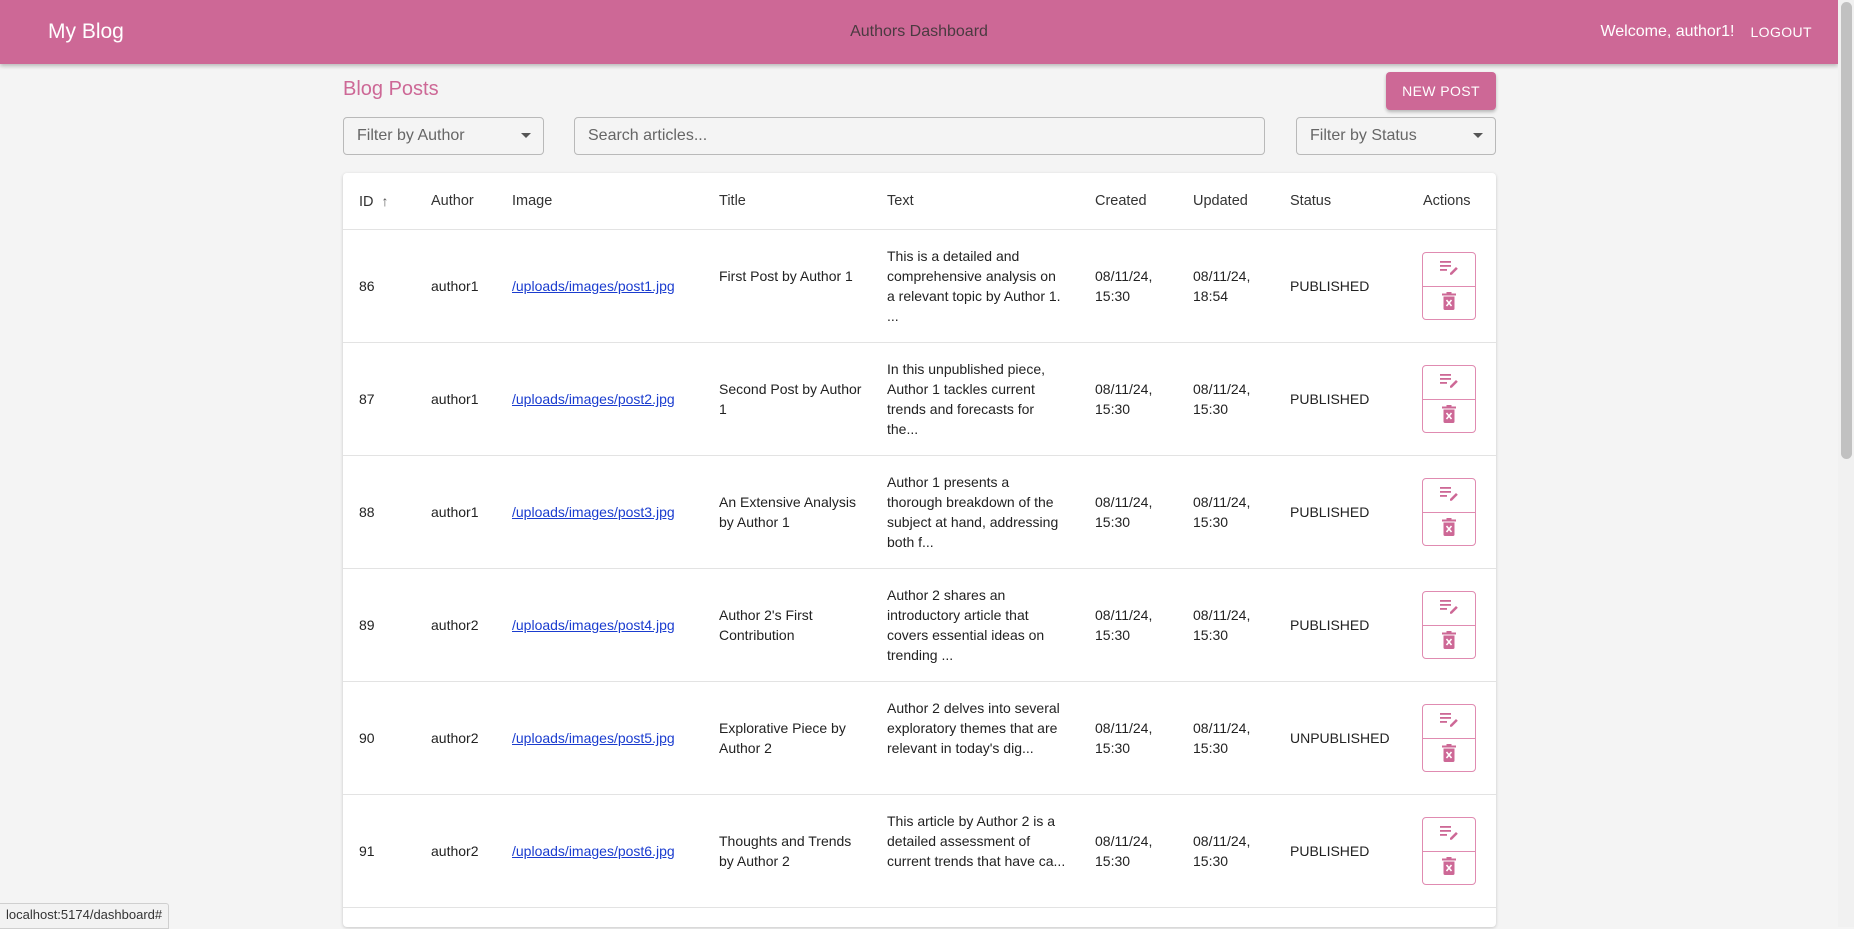 The width and height of the screenshot is (1854, 929). Describe the element at coordinates (1363, 135) in the screenshot. I see `filter-status-label: Filter by Status` at that location.